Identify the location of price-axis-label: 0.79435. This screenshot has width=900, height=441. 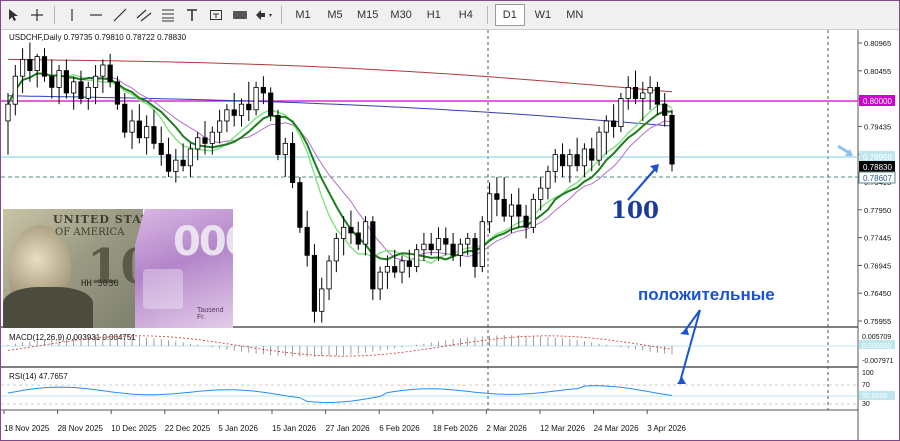
(877, 126).